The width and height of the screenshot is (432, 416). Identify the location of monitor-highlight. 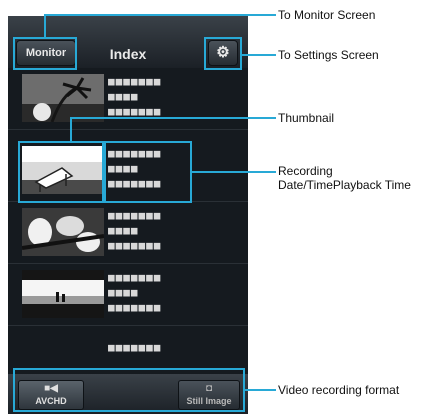
(45, 53).